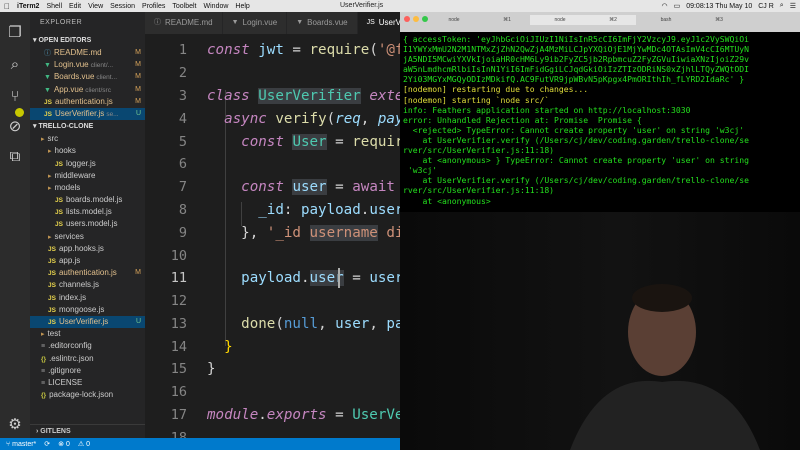 The width and height of the screenshot is (800, 450). Describe the element at coordinates (260, 22) in the screenshot. I see `tab-label: Login.vue` at that location.